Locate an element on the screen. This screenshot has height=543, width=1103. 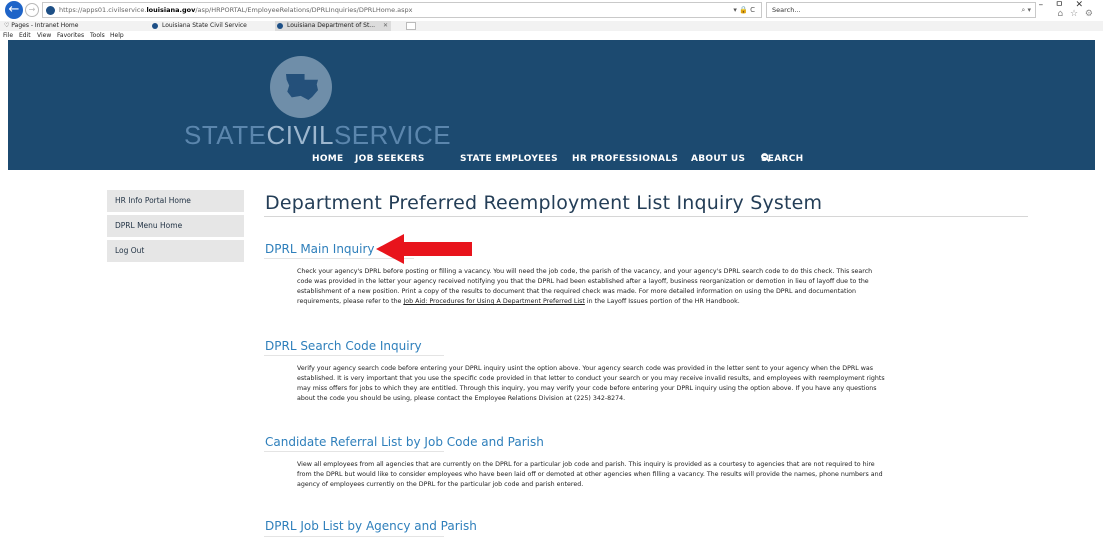
menu-file: File is located at coordinates (8, 35).